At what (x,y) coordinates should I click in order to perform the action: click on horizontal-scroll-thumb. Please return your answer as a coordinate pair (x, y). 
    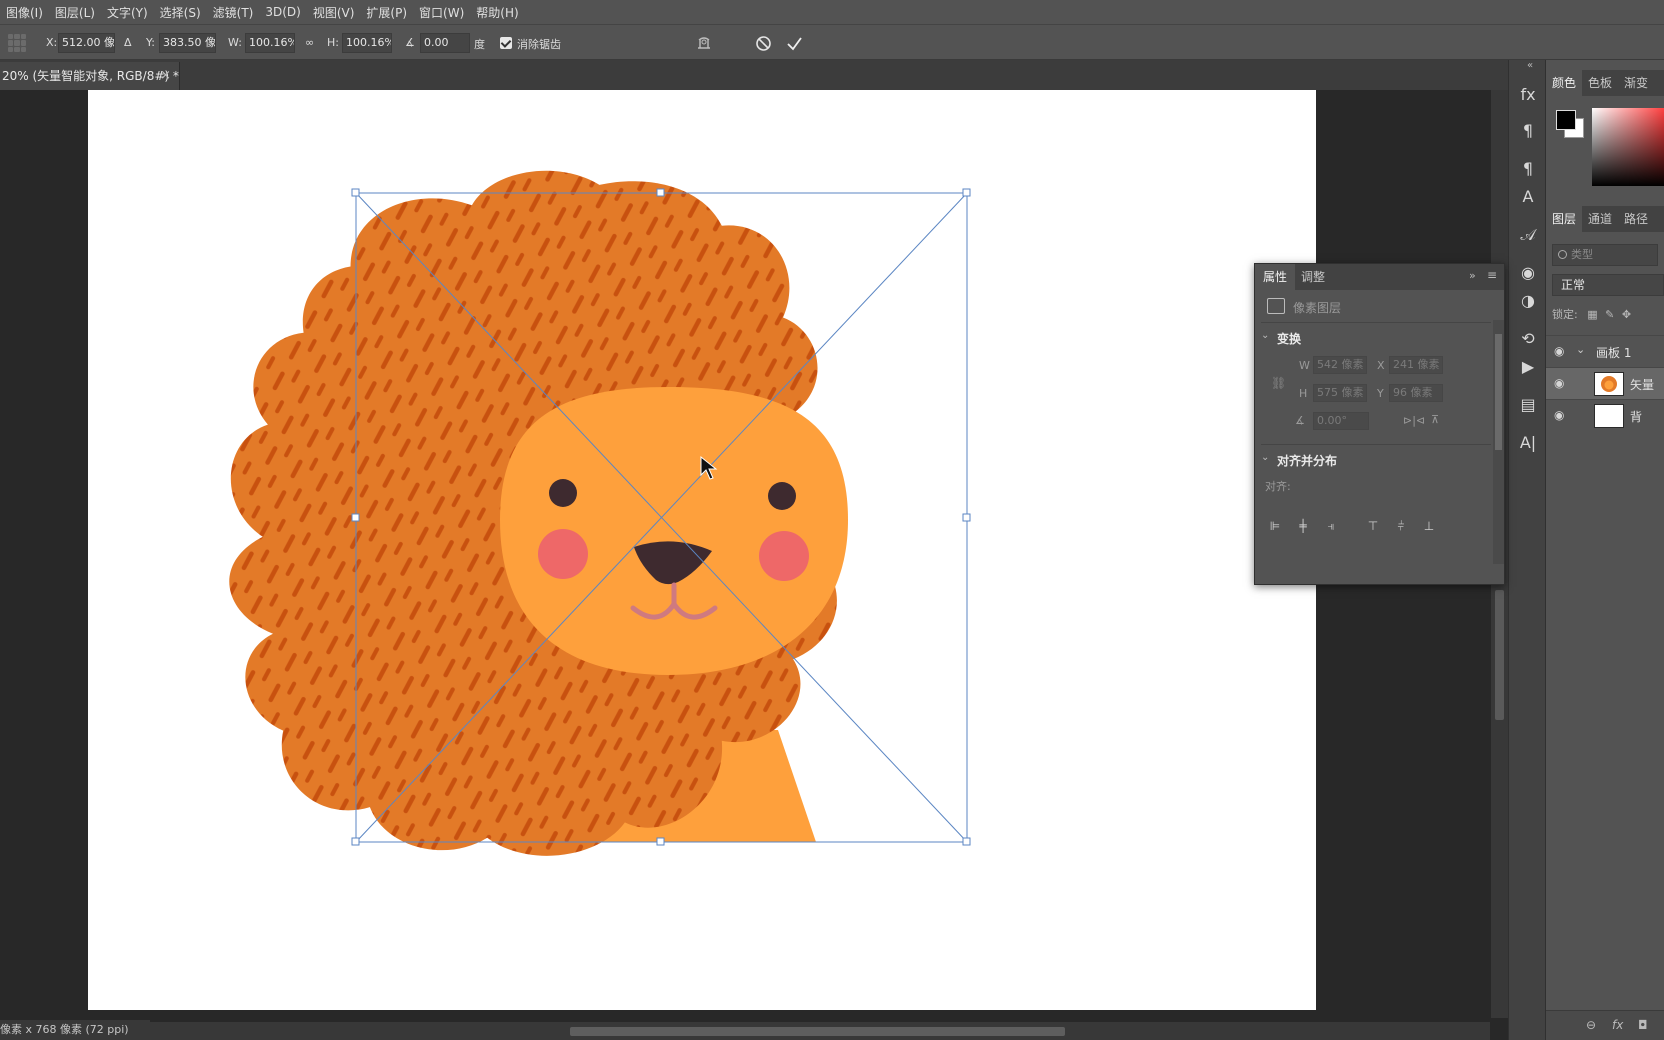
    Looking at the image, I should click on (817, 1031).